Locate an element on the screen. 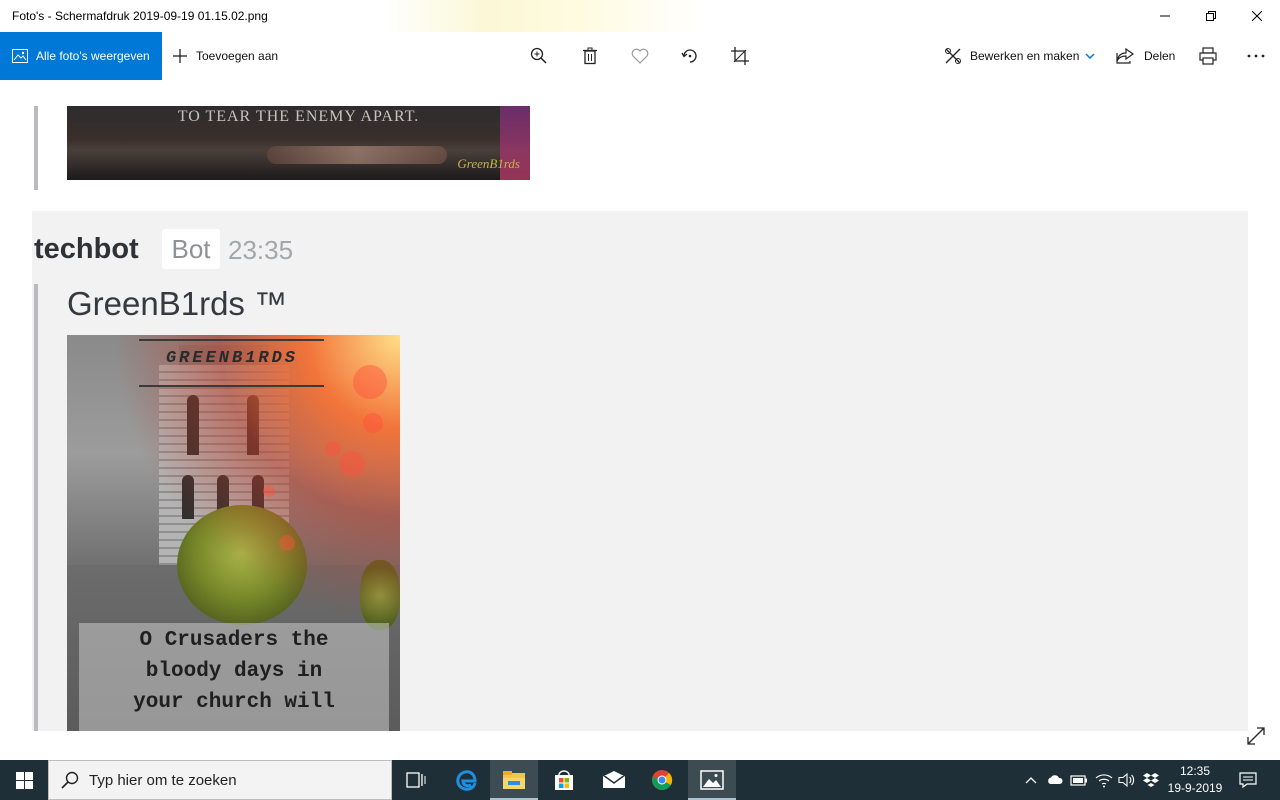 Image resolution: width=1280 pixels, height=800 pixels. taskbar: 12:35 19-9-2019 is located at coordinates (640, 780).